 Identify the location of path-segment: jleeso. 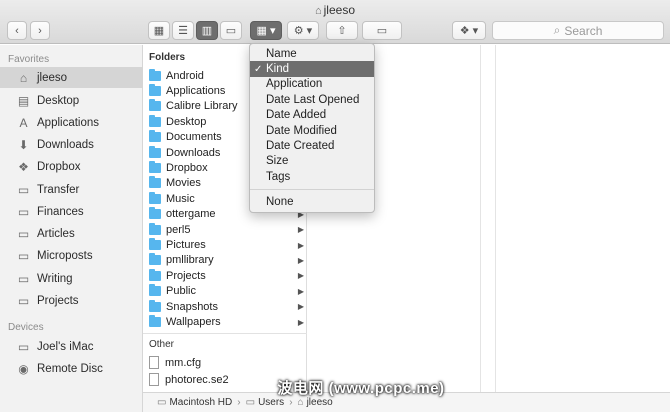
(320, 402).